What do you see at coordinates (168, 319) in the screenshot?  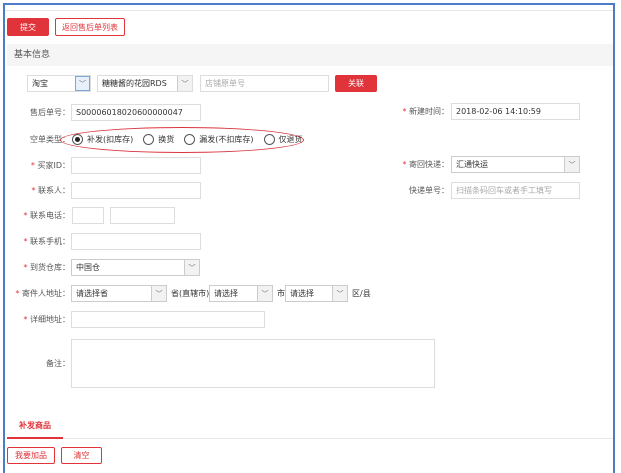 I see `detail-address-field` at bounding box center [168, 319].